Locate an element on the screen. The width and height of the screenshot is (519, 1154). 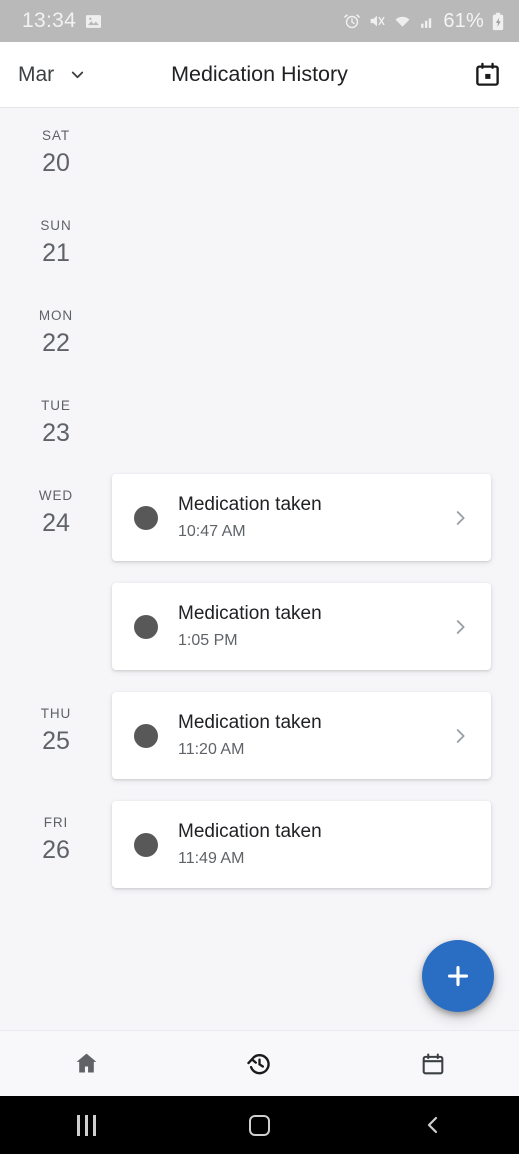
home-square-icon is located at coordinates (259, 1125).